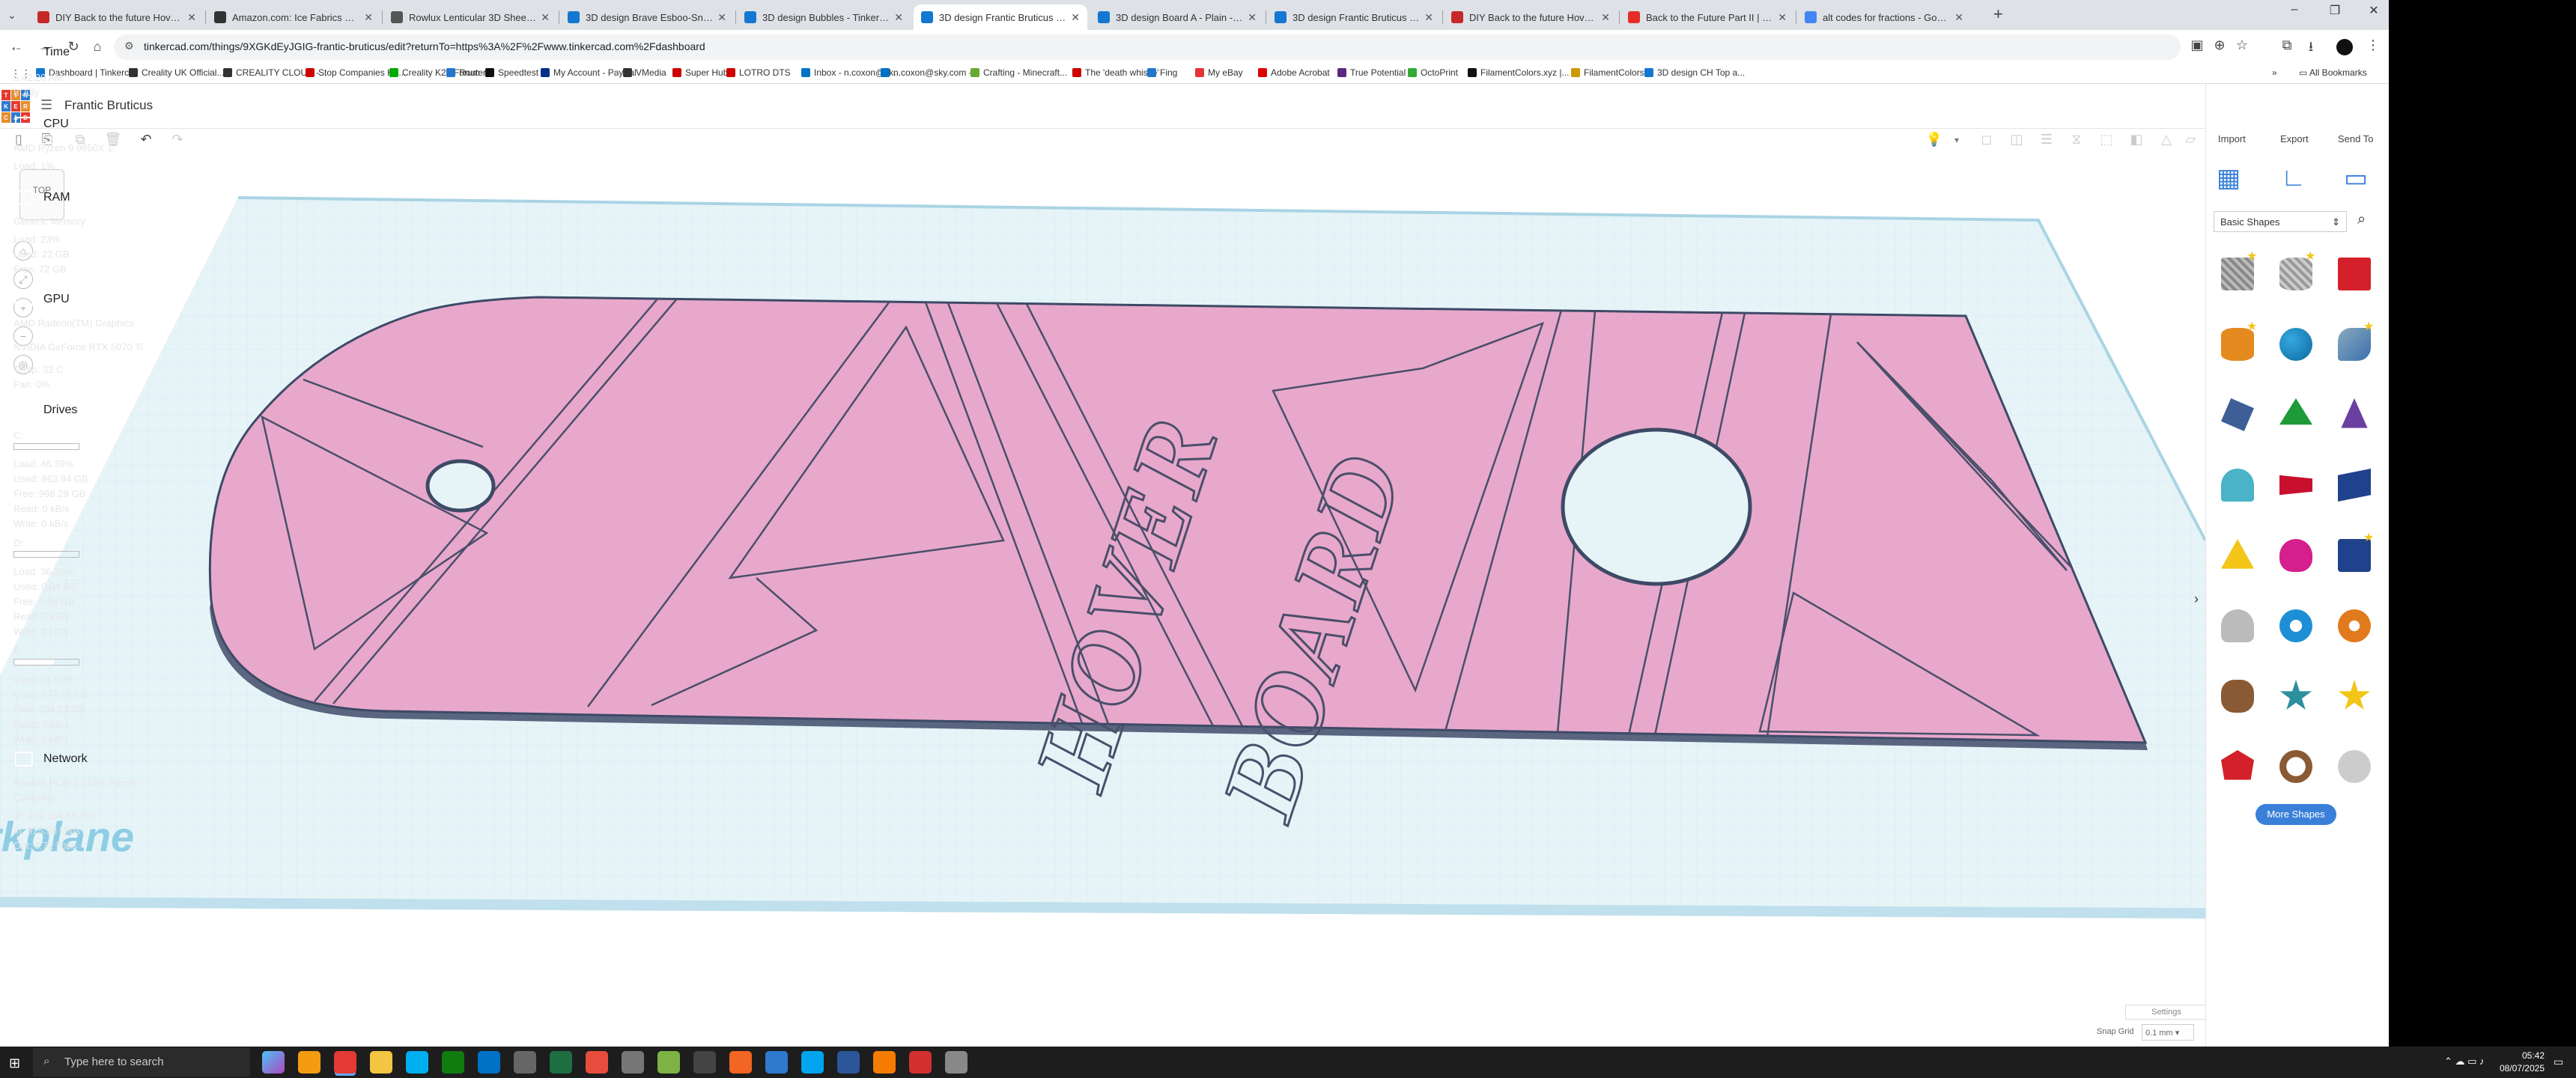 This screenshot has width=2576, height=1078. I want to click on import-button: Import, so click(2232, 138).